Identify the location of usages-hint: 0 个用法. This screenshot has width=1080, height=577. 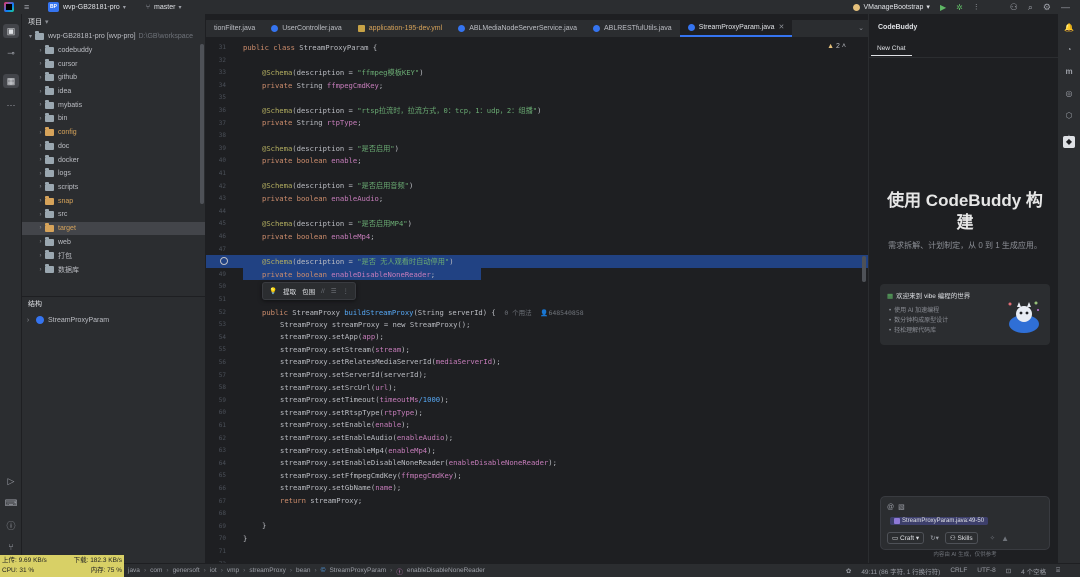
(517, 313).